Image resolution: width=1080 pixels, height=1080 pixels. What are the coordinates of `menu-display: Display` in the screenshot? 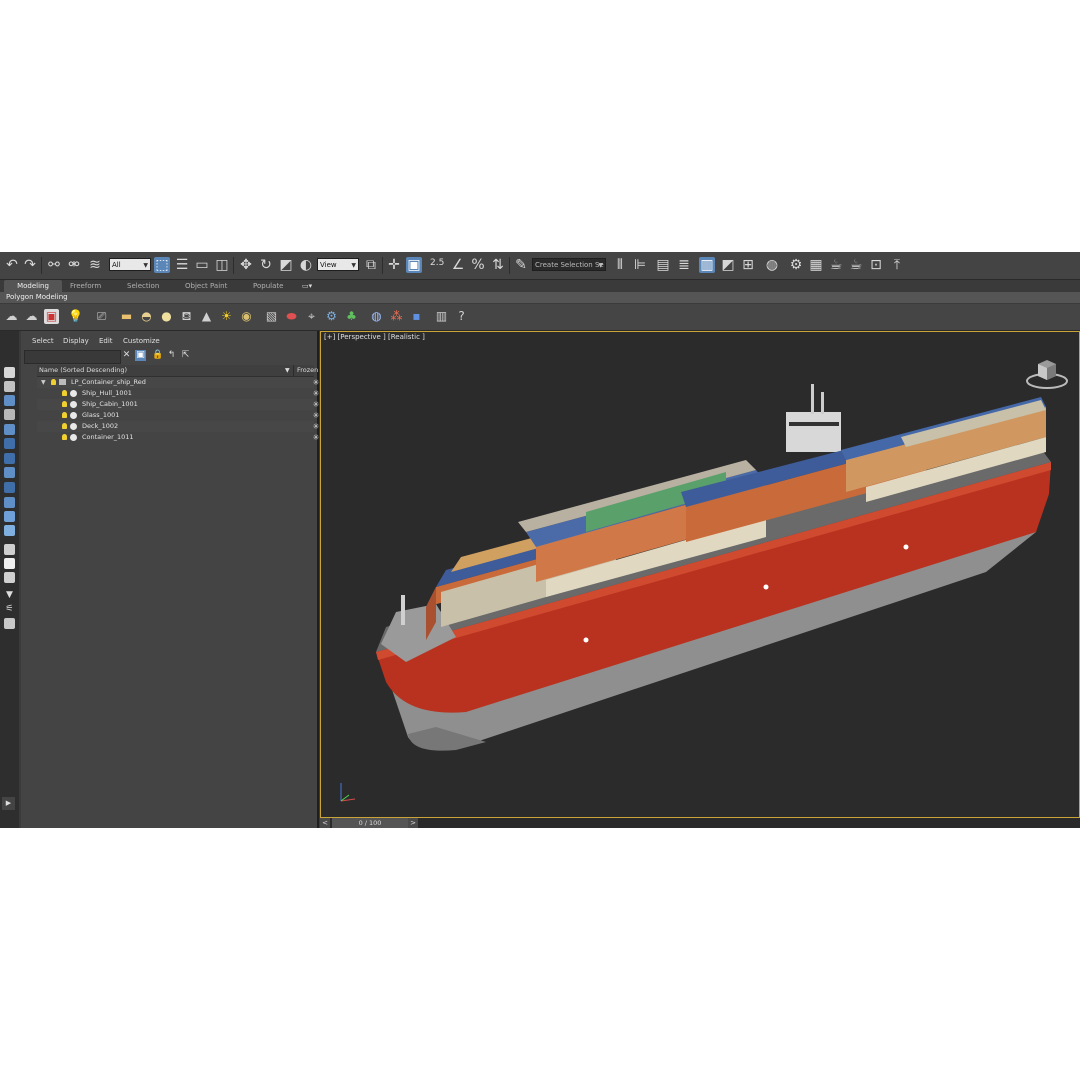 It's located at (76, 341).